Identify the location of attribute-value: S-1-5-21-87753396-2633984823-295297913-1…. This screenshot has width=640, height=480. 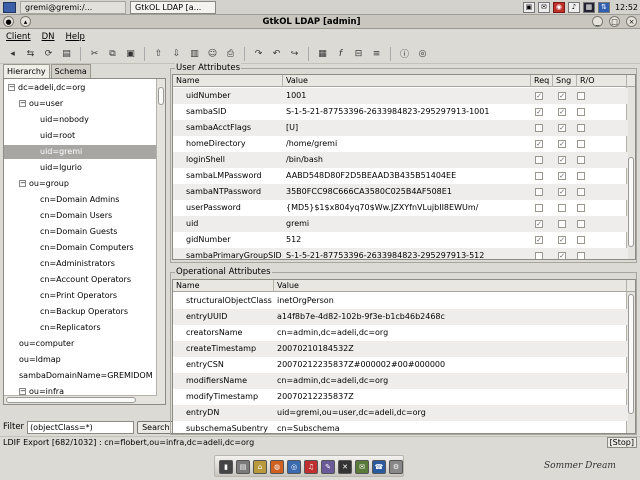
(407, 112).